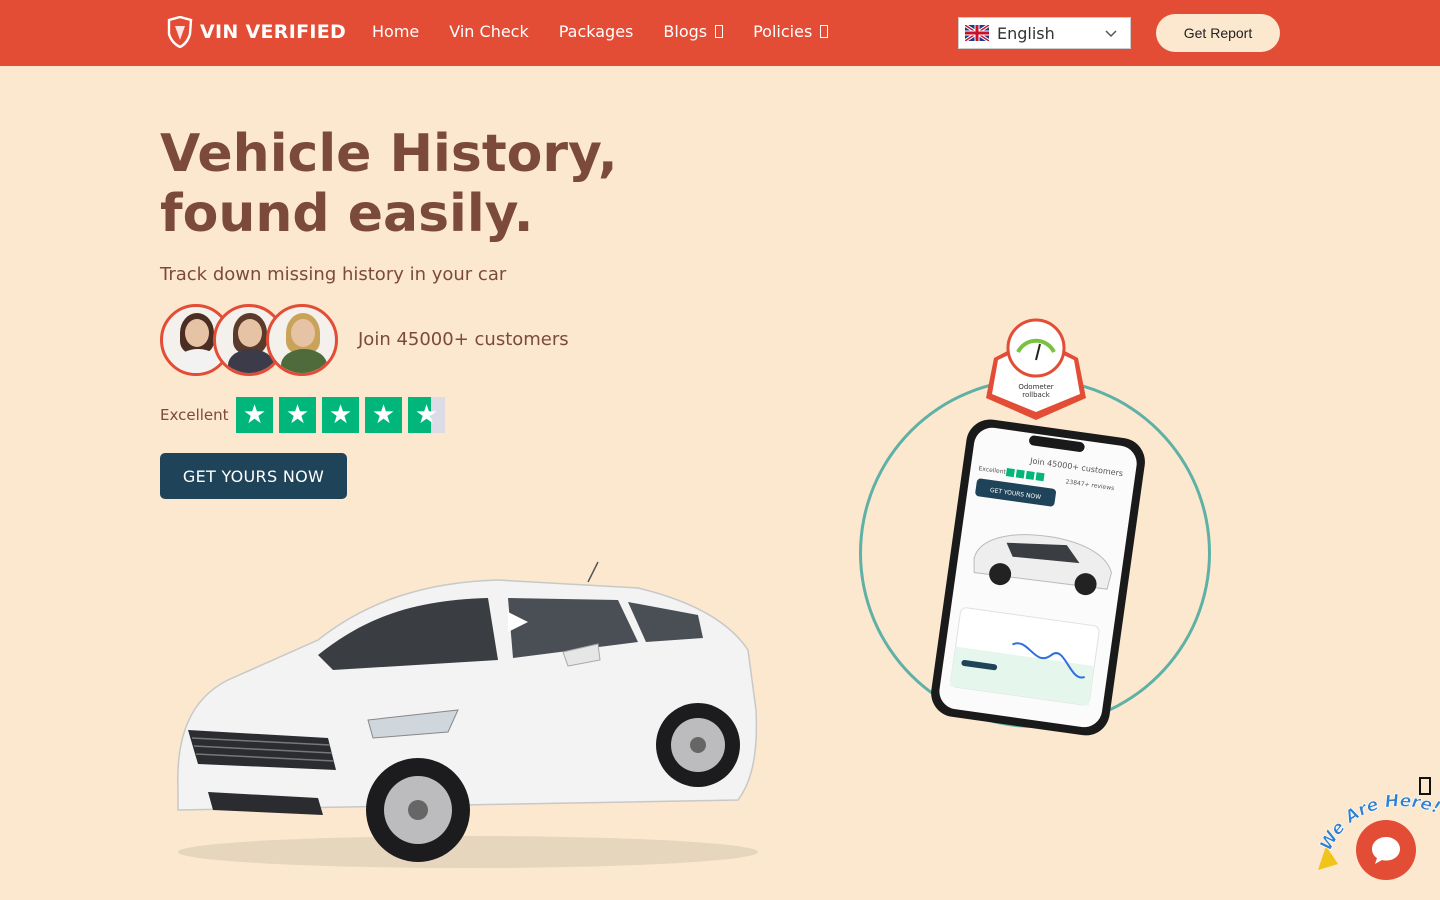 The height and width of the screenshot is (900, 1440). I want to click on brand-logo: VIN VERIFIED, so click(256, 32).